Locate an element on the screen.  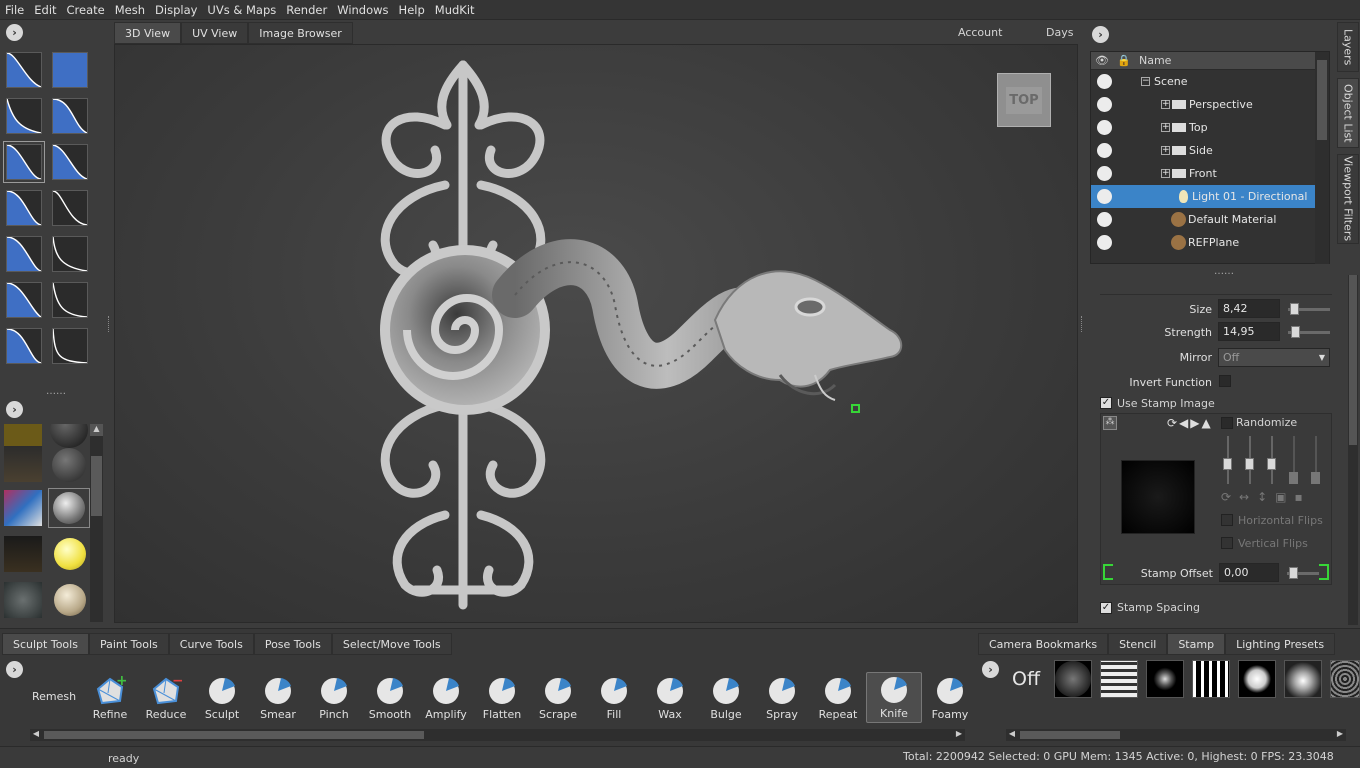
tab-sculpt-tools: Sculpt Tools is located at coordinates (45, 644).